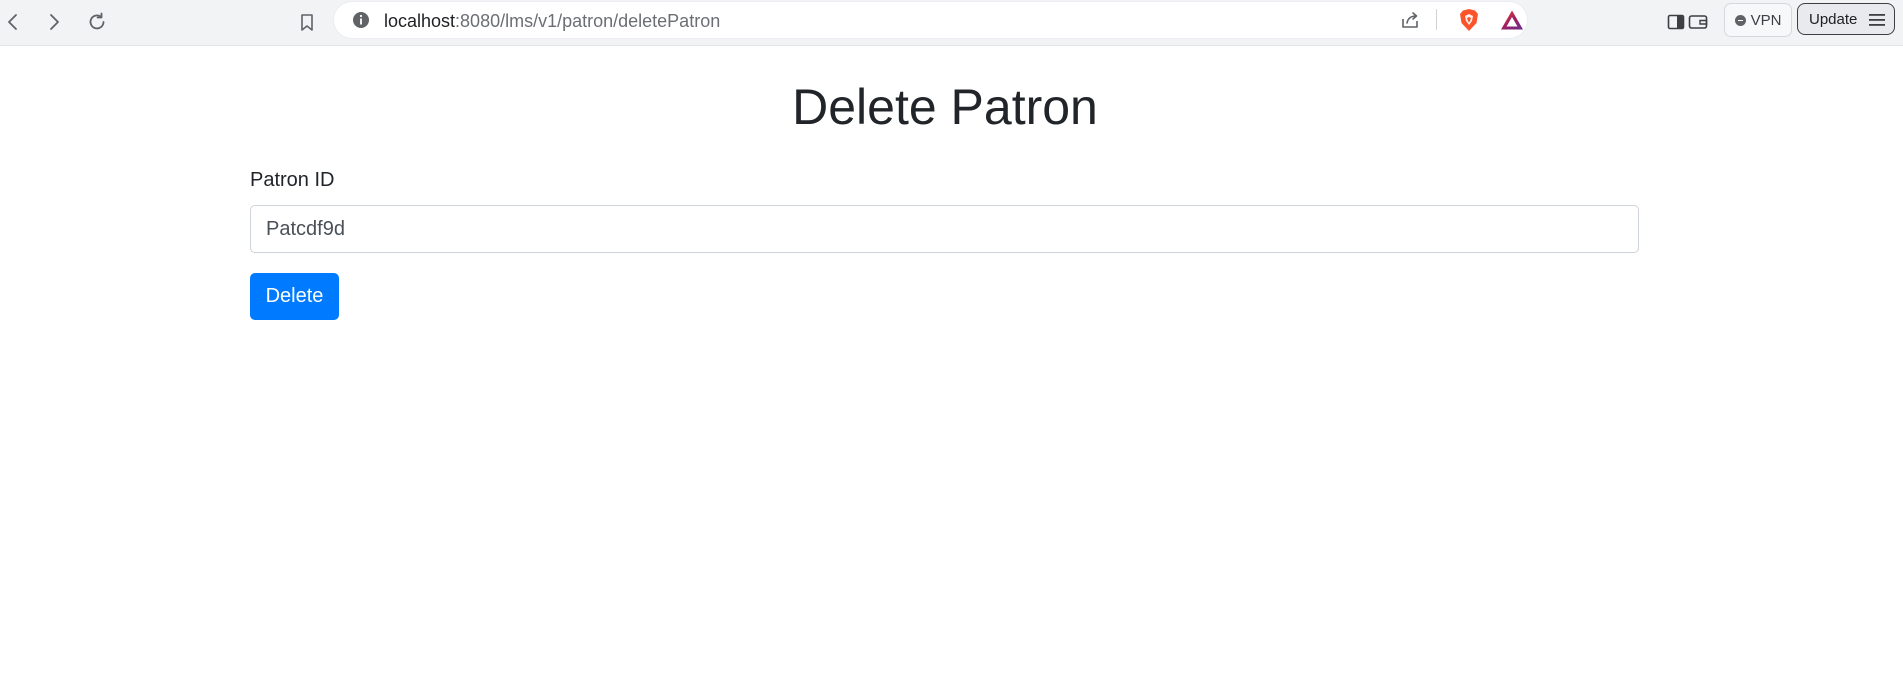 The image size is (1903, 687). I want to click on url-host: localhost, so click(420, 21).